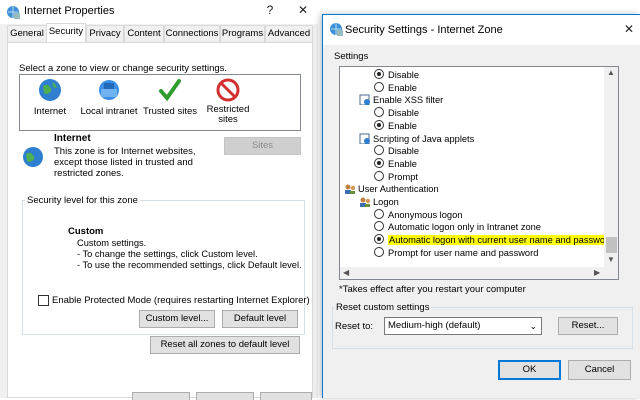 The height and width of the screenshot is (400, 640). Describe the element at coordinates (242, 33) in the screenshot. I see `tab-programs: Programs` at that location.